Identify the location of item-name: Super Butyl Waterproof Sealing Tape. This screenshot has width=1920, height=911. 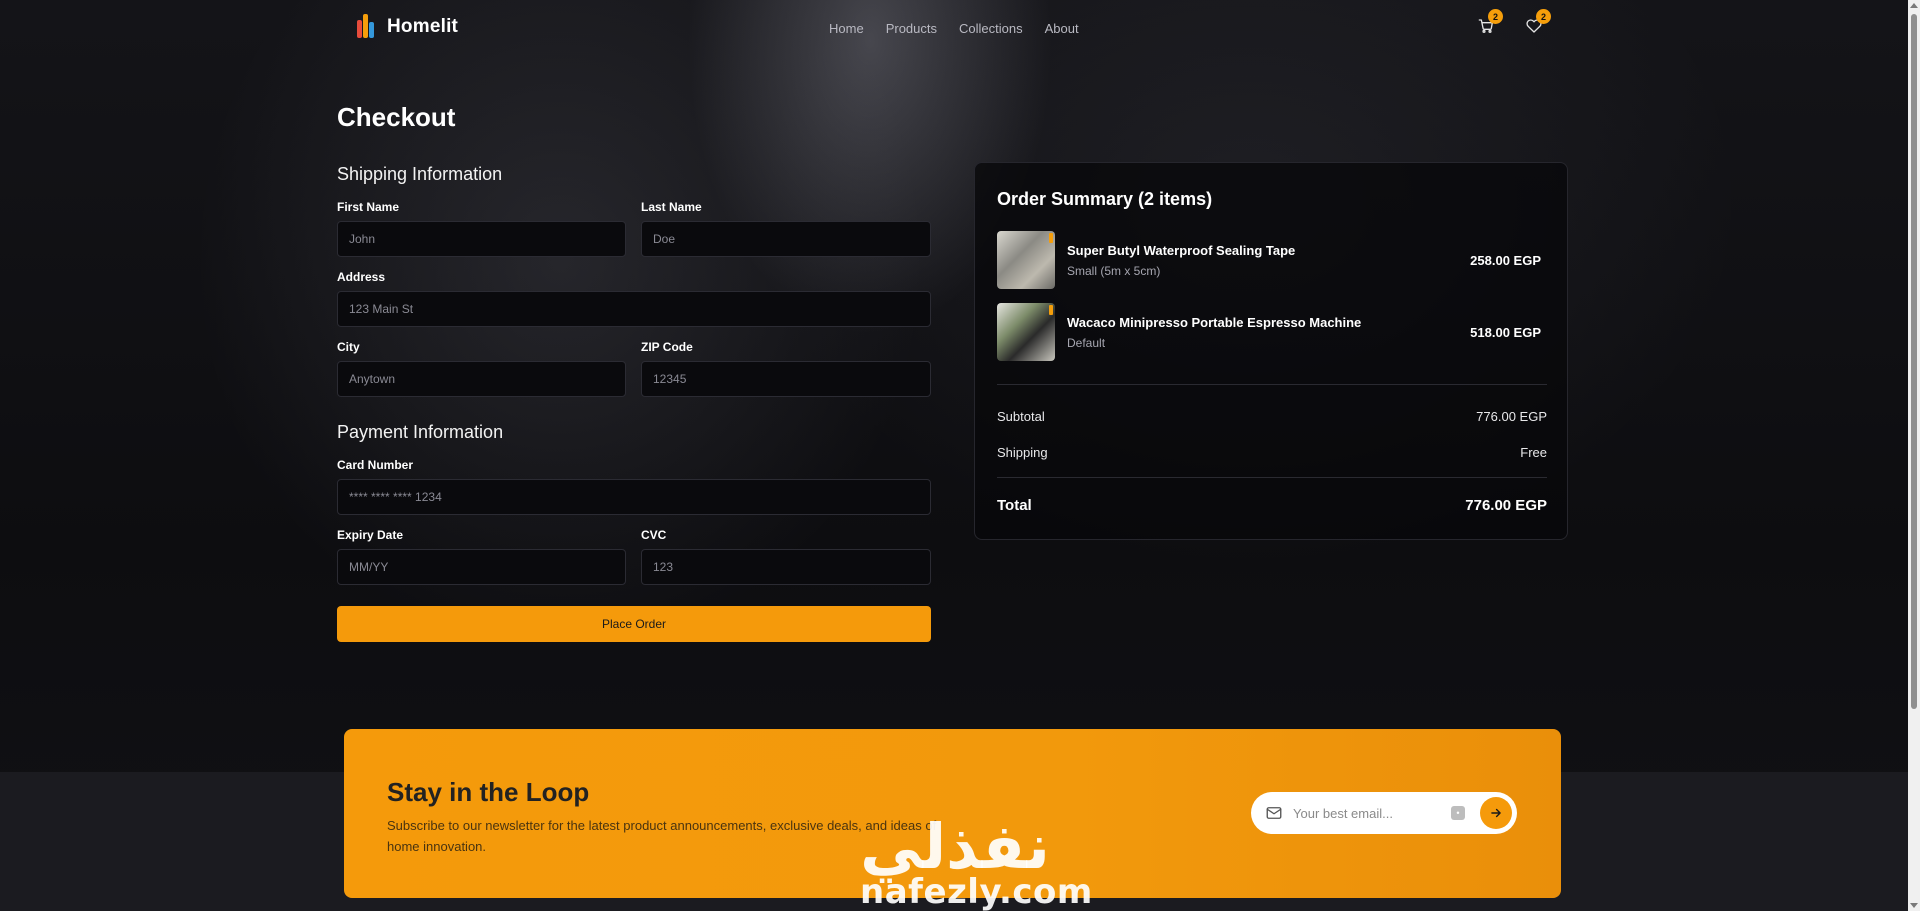
(1181, 250).